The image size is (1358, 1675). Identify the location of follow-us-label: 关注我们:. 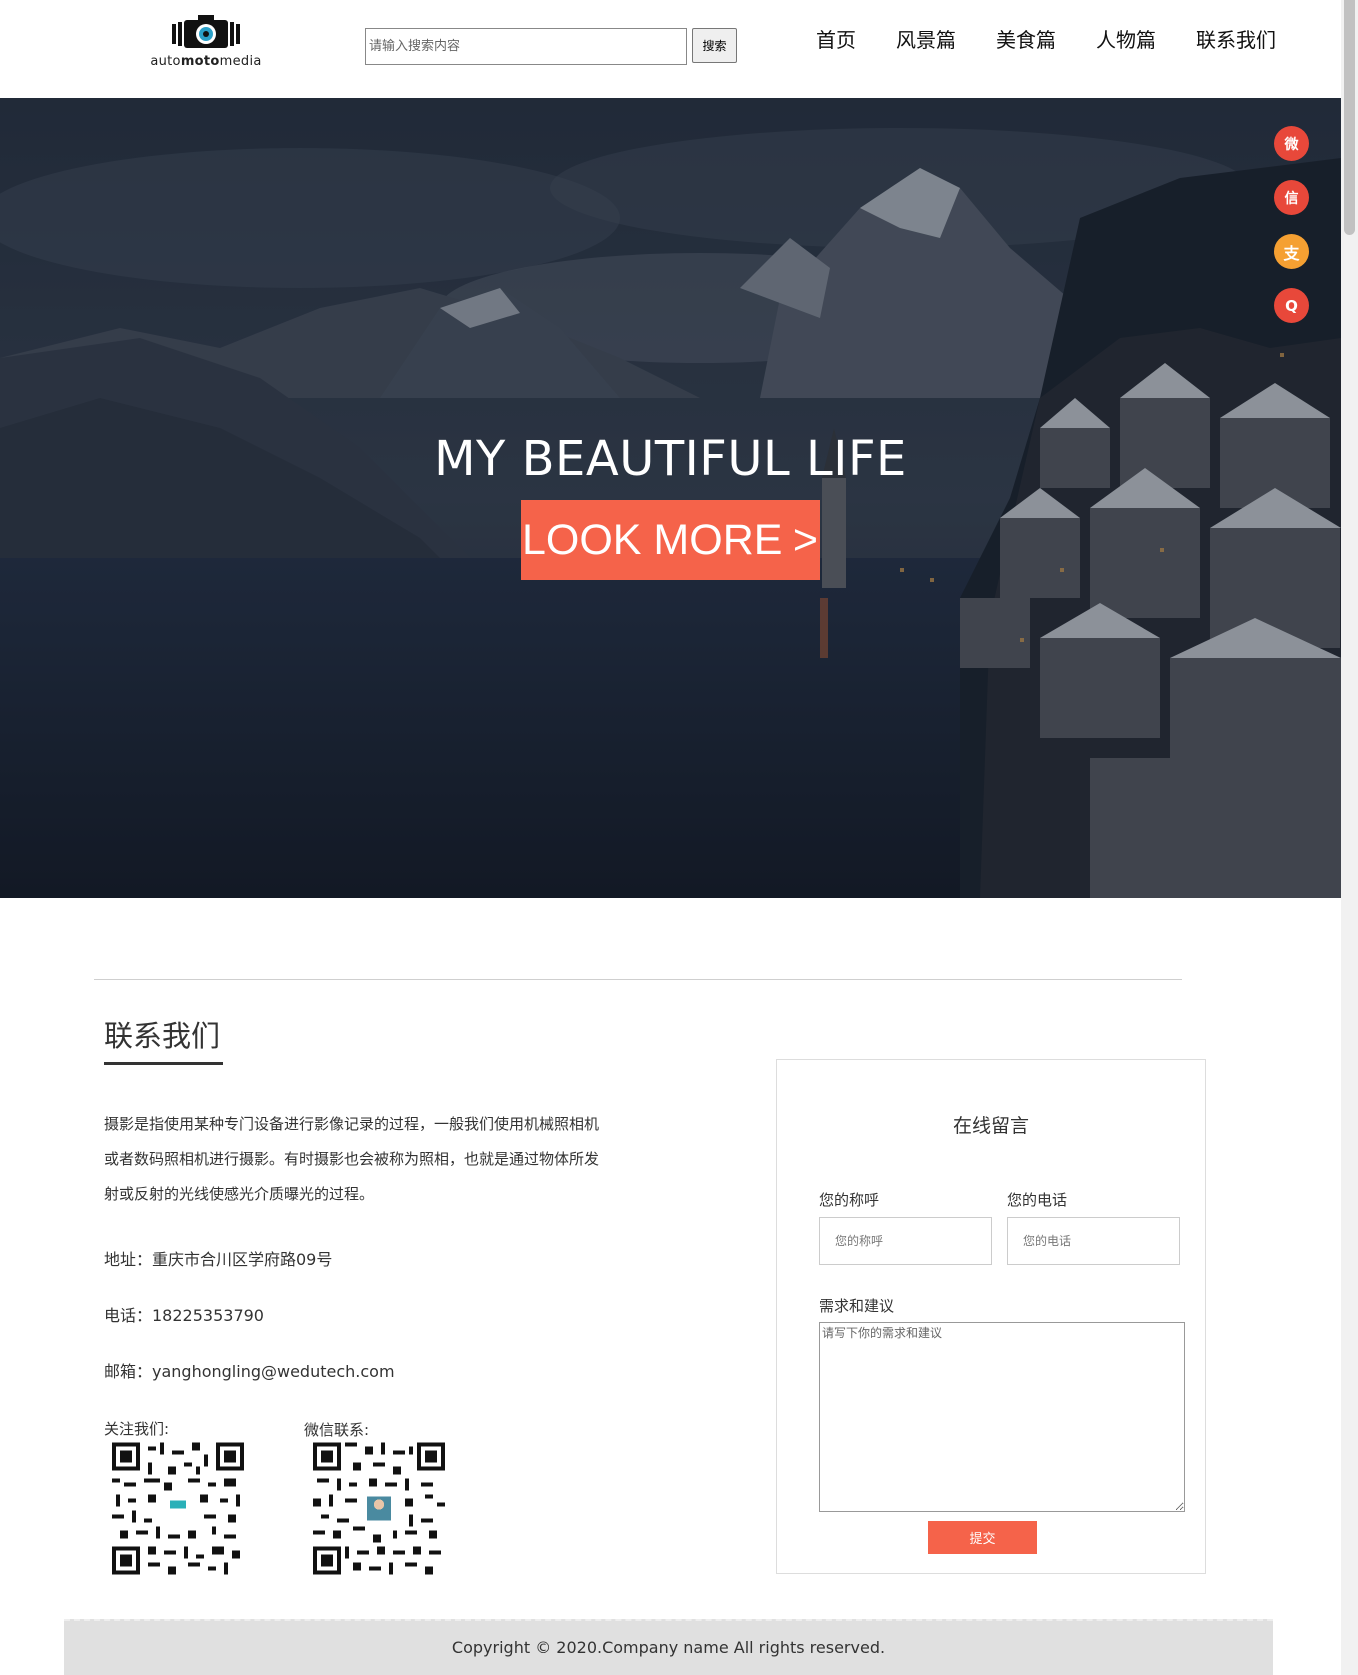
(137, 1429).